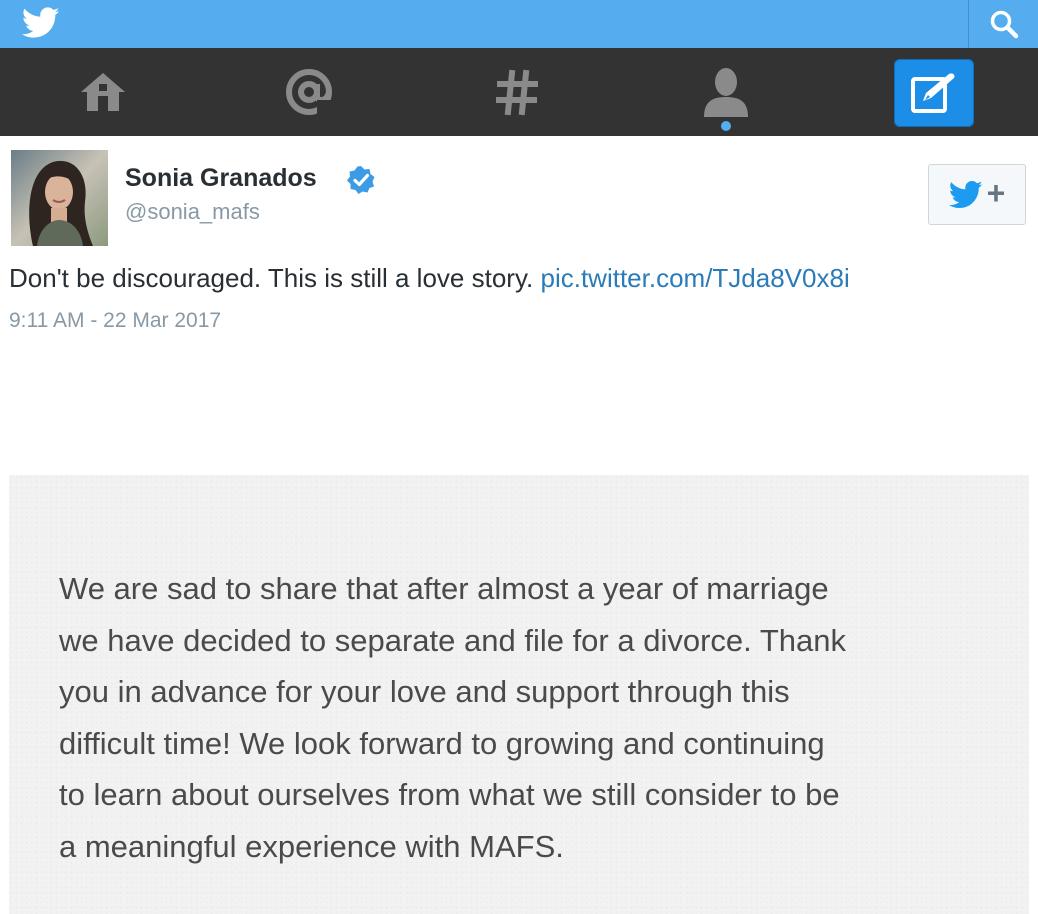  I want to click on nav-compose, so click(934, 93).